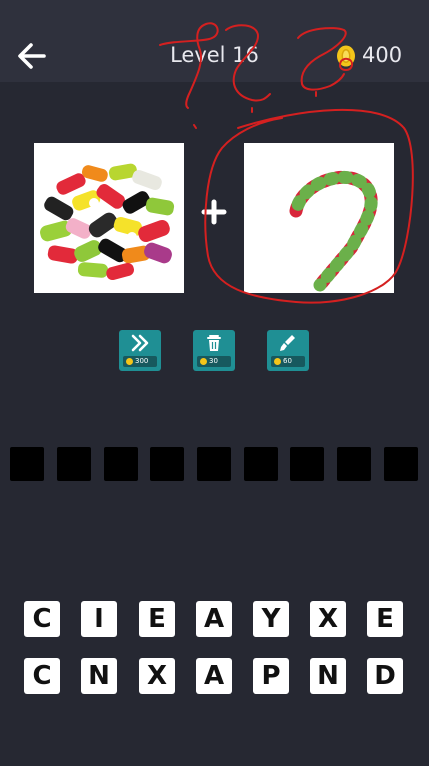 The height and width of the screenshot is (766, 429). I want to click on candies-illustration, so click(109, 218).